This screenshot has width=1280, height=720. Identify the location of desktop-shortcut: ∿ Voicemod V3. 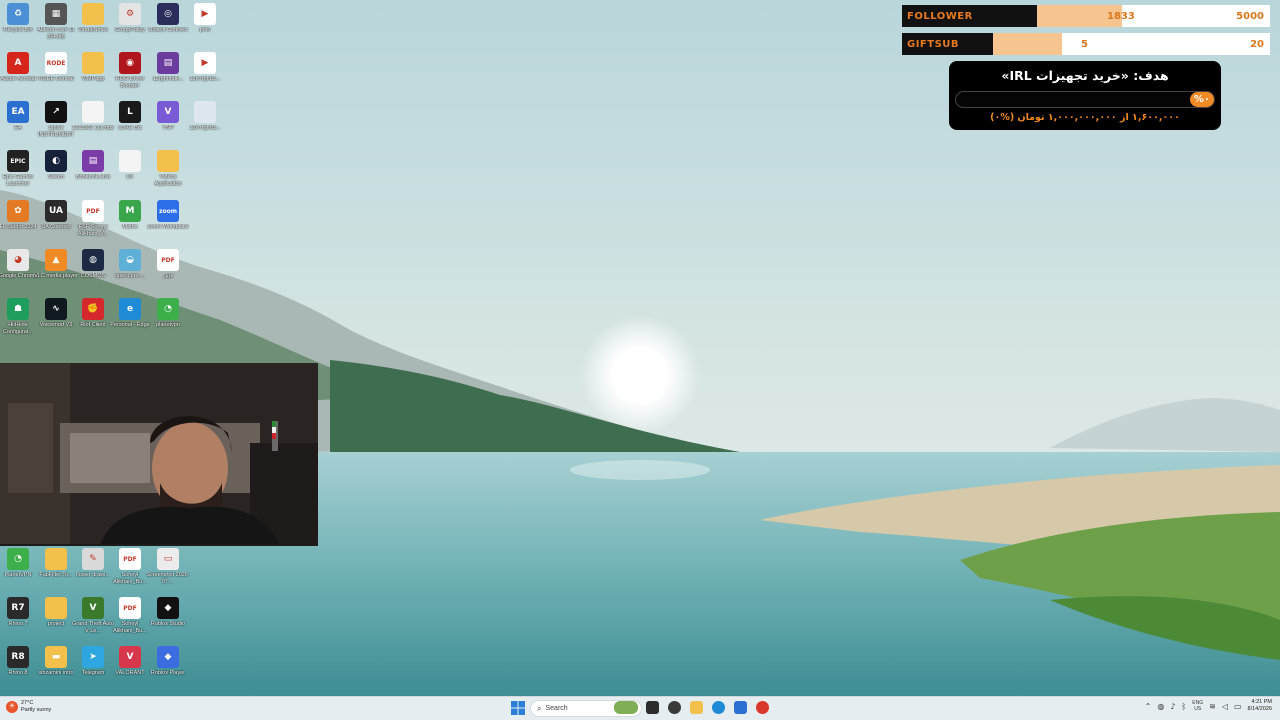
(56, 321).